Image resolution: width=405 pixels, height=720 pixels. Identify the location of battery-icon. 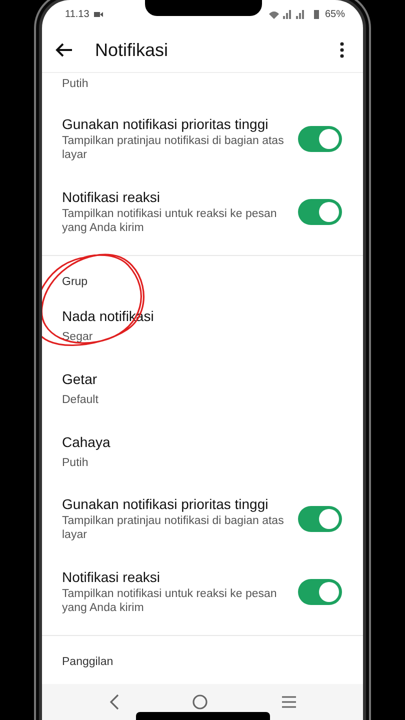
(316, 14).